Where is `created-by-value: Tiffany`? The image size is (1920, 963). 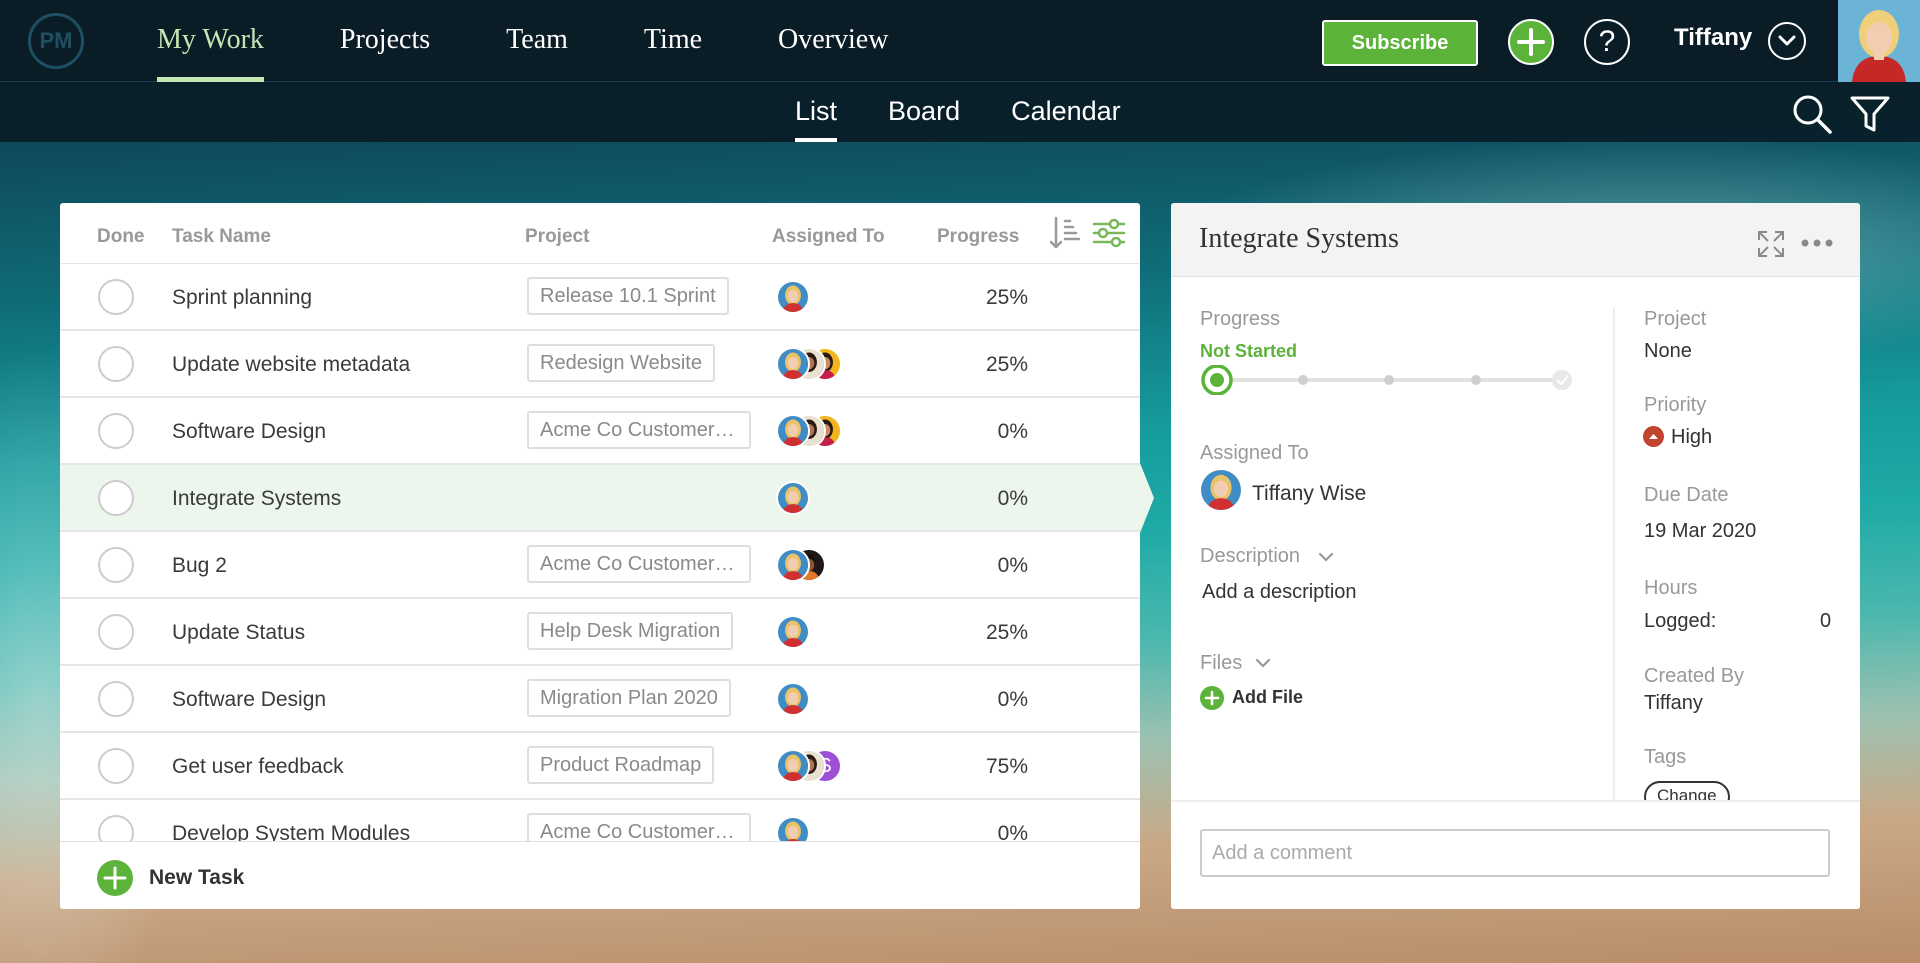 created-by-value: Tiffany is located at coordinates (1673, 703).